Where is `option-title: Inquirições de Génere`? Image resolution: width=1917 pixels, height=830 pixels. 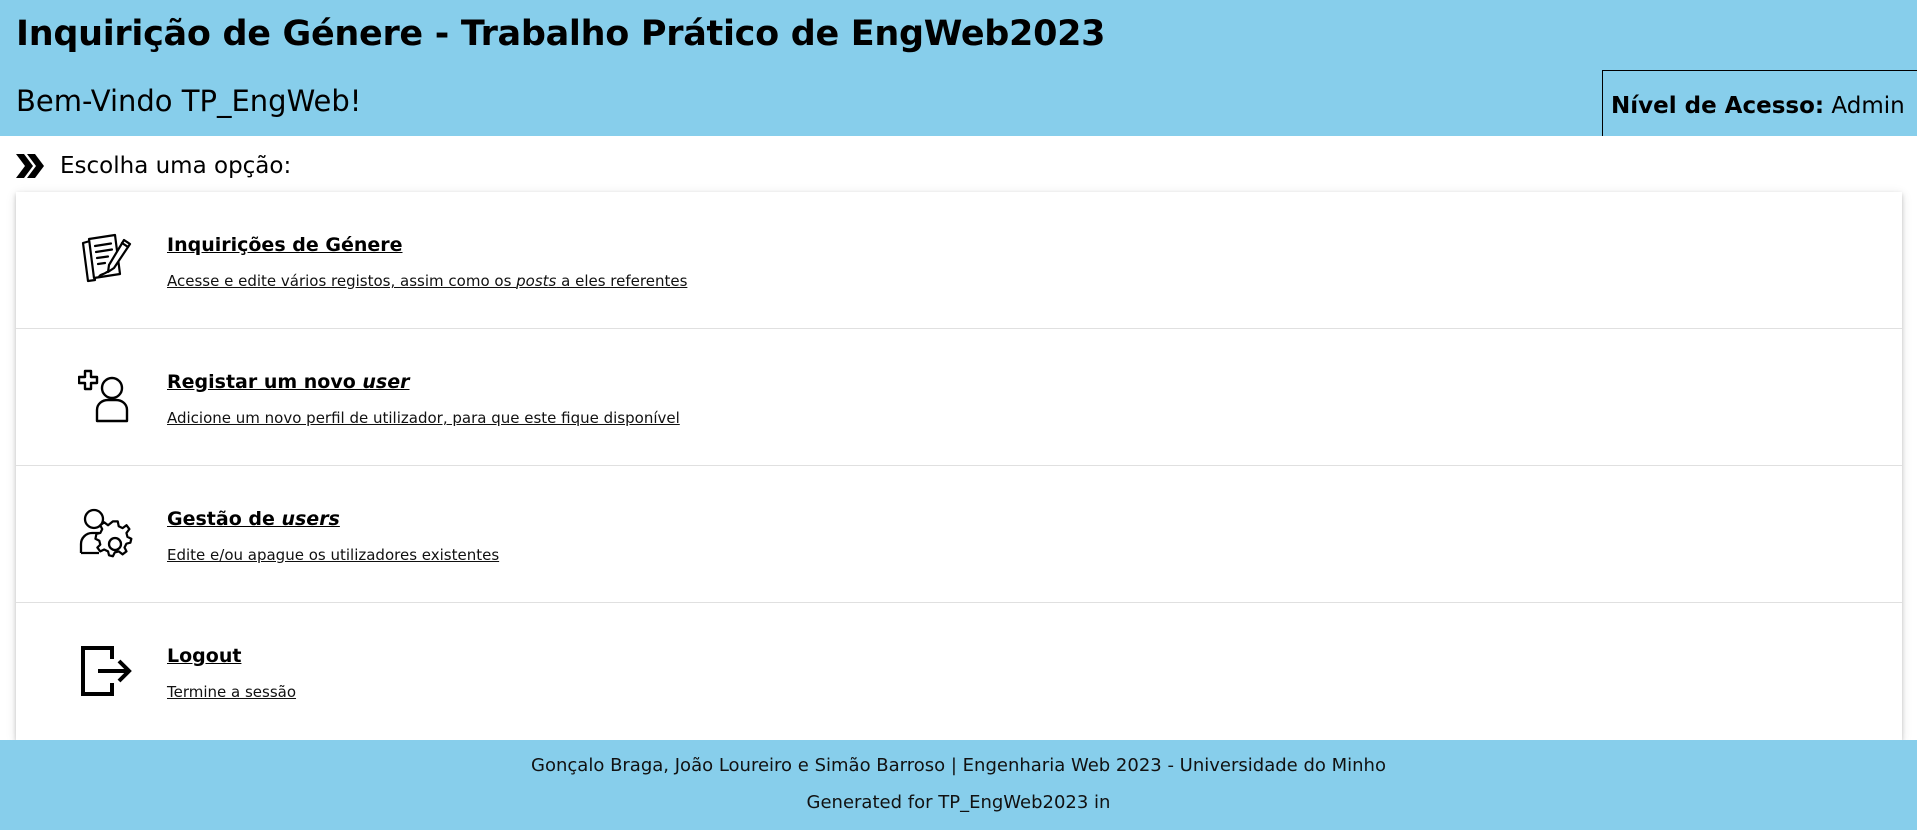 option-title: Inquirições de Génere is located at coordinates (285, 245).